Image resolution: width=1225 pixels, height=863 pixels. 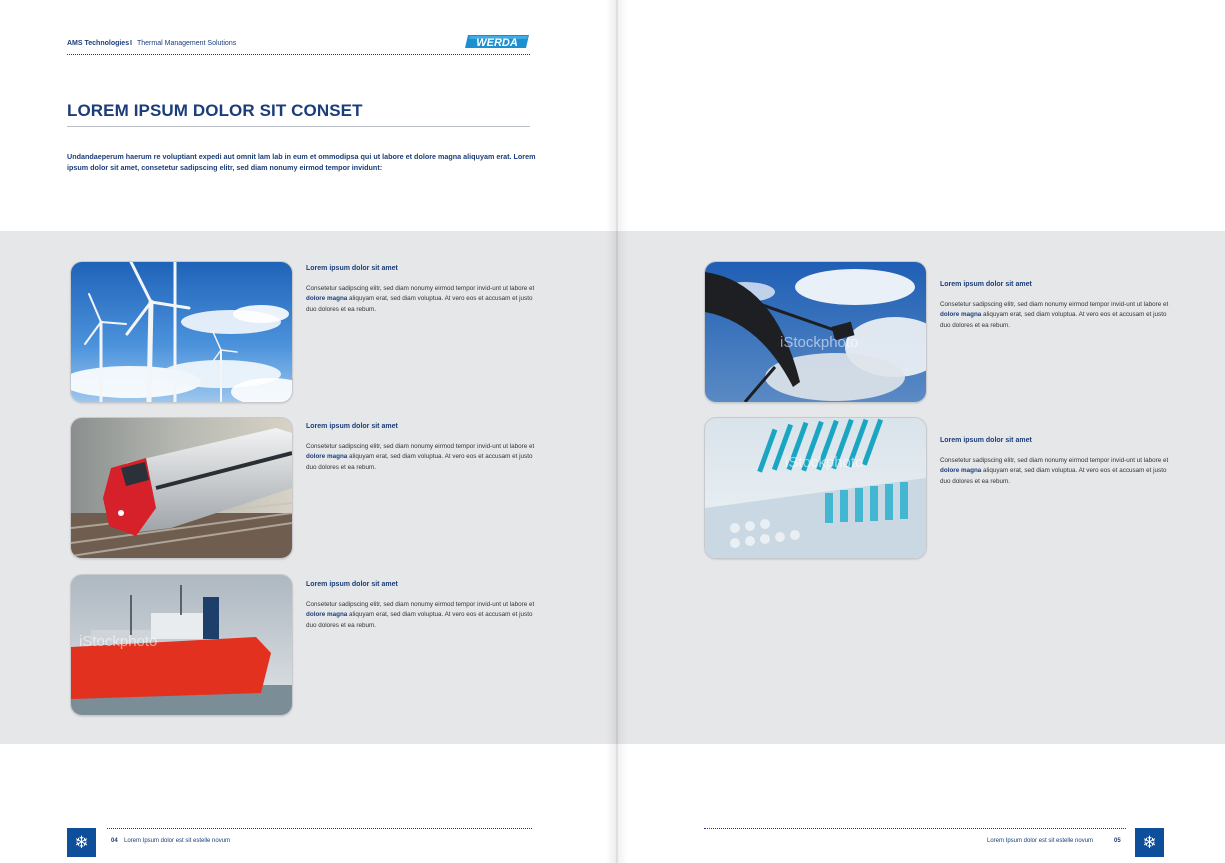 I want to click on high-speed-train-photo, so click(x=181, y=488).